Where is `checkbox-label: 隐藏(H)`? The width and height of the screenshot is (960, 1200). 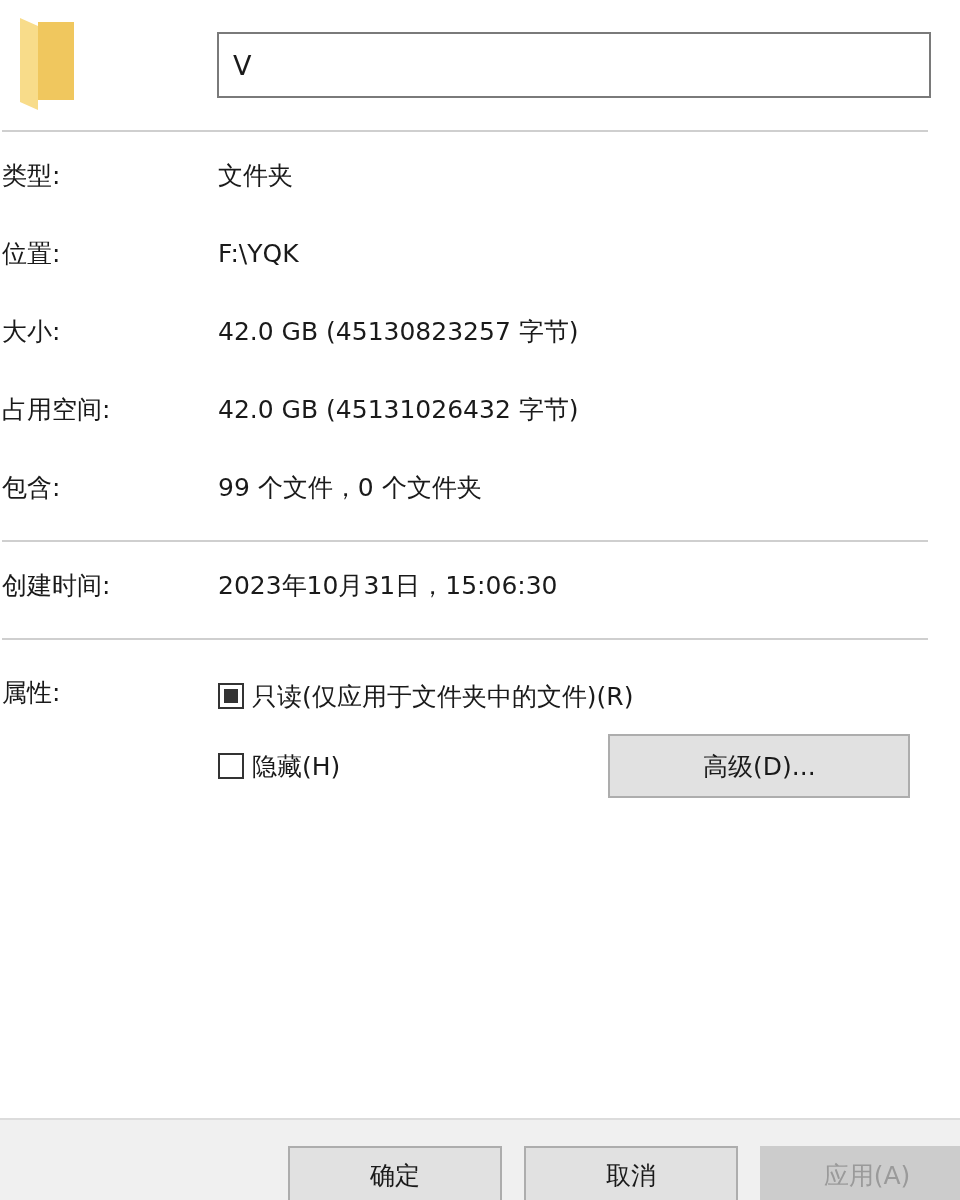
checkbox-label: 隐藏(H) is located at coordinates (296, 766).